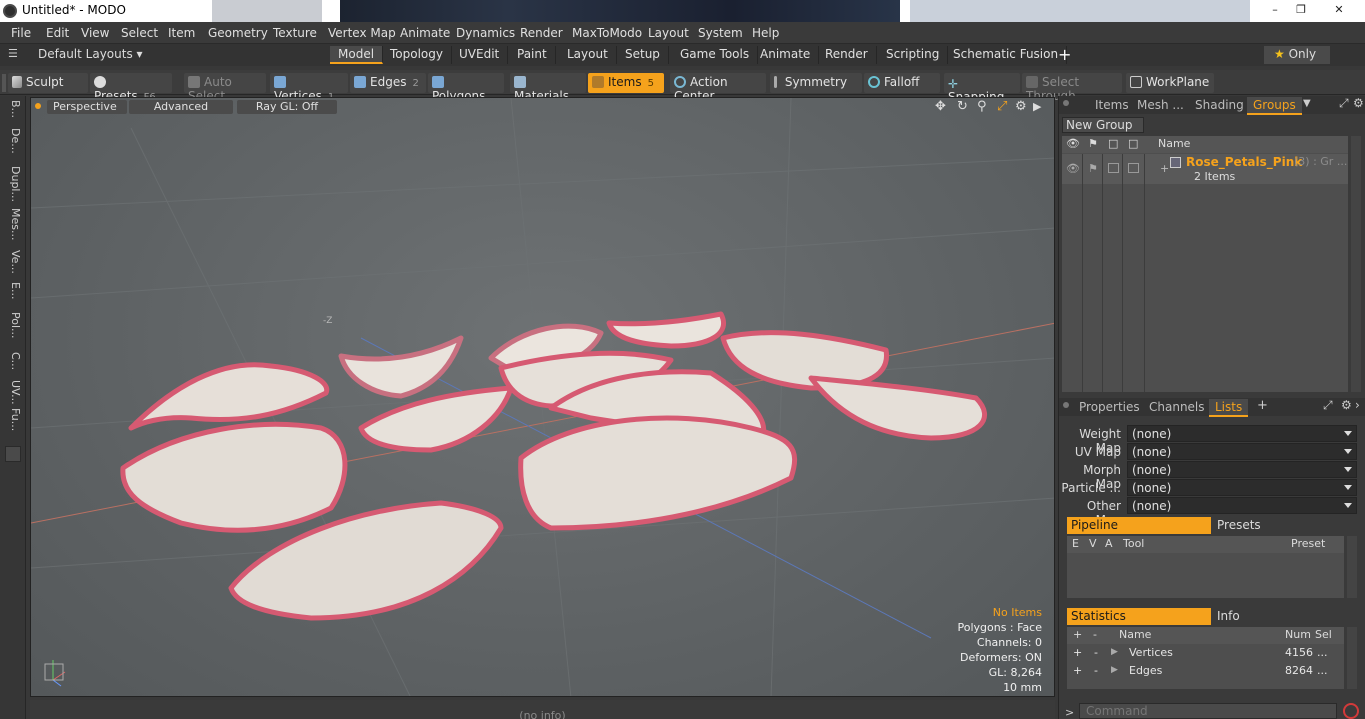 This screenshot has height=719, width=1365. What do you see at coordinates (13, 454) in the screenshot?
I see `left-strip-expand-button` at bounding box center [13, 454].